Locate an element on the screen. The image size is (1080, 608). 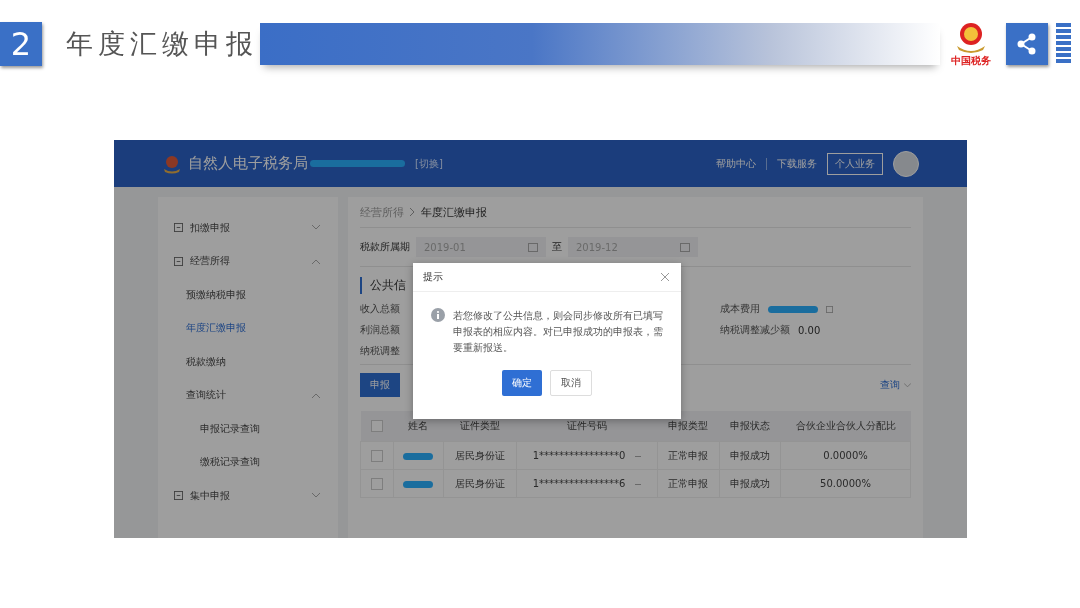
avatar is located at coordinates (906, 163).